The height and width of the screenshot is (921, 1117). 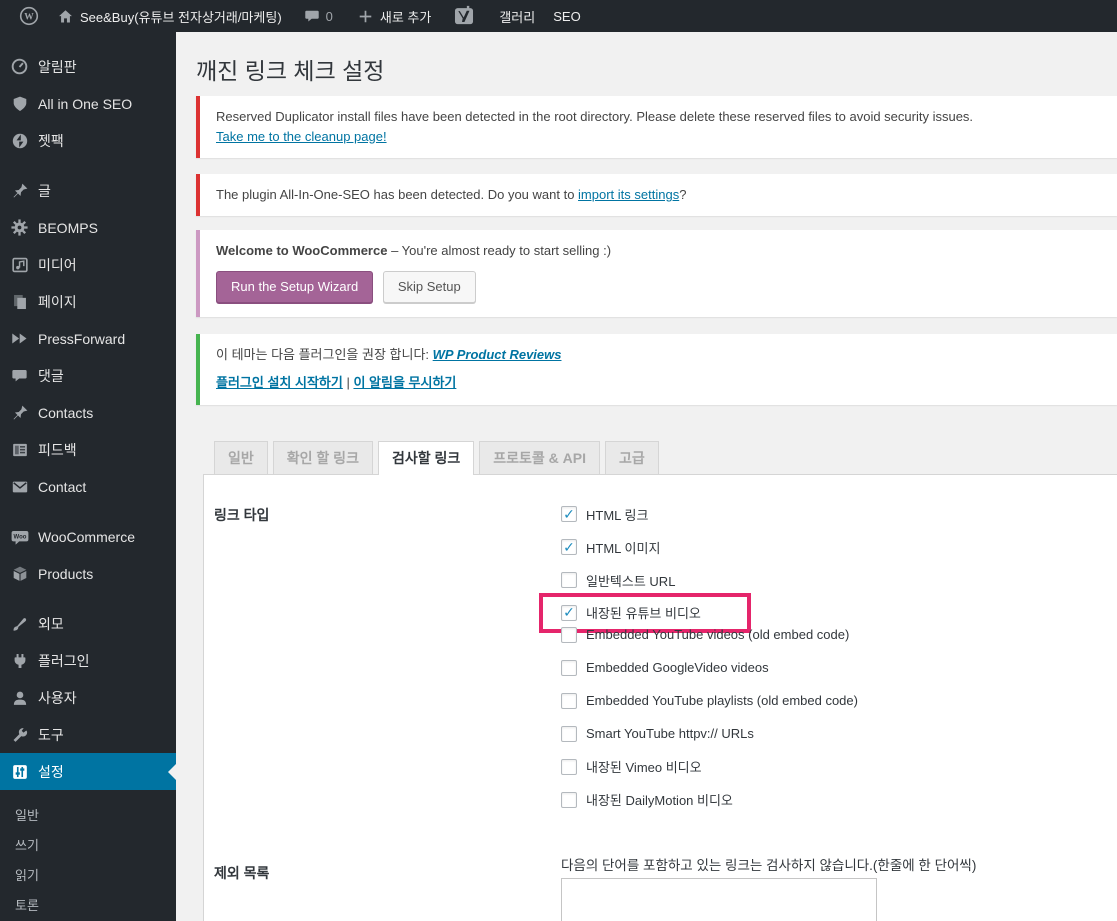 I want to click on submenu-item-label: 쓰기, so click(x=27, y=845).